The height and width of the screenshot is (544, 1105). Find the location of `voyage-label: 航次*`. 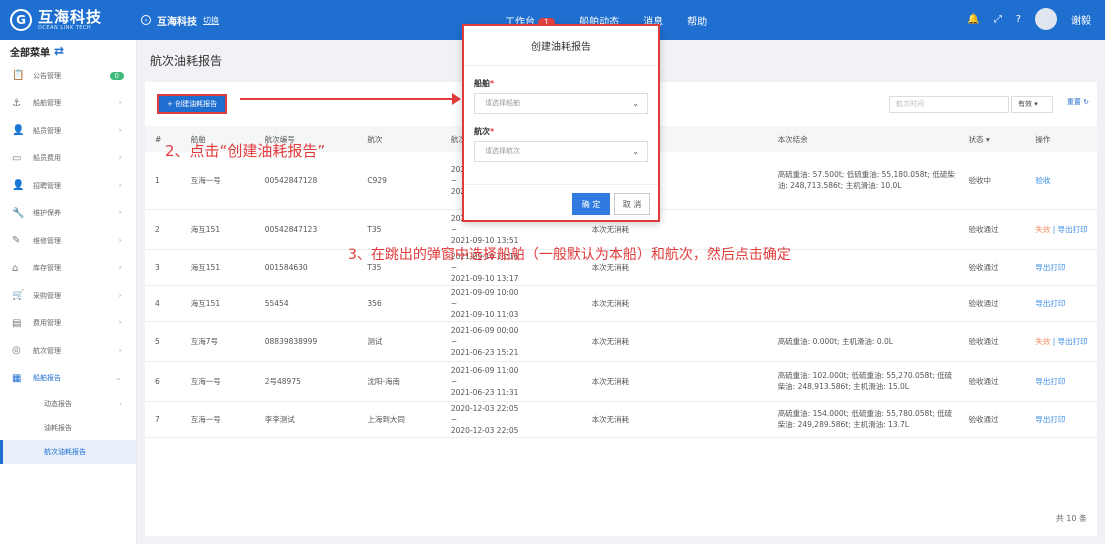

voyage-label: 航次* is located at coordinates (484, 131).